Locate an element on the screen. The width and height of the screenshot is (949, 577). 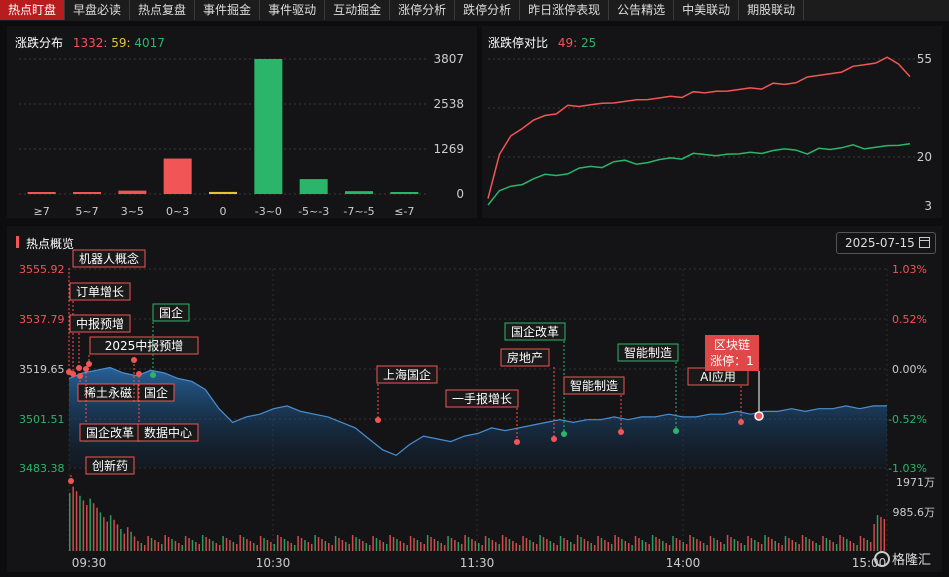
annotation-label: 国企 is located at coordinates (171, 312).